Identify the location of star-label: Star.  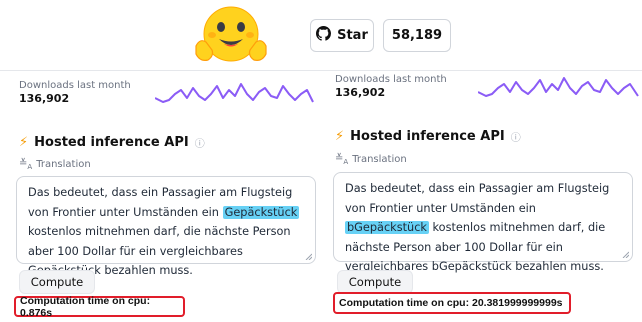
(352, 35).